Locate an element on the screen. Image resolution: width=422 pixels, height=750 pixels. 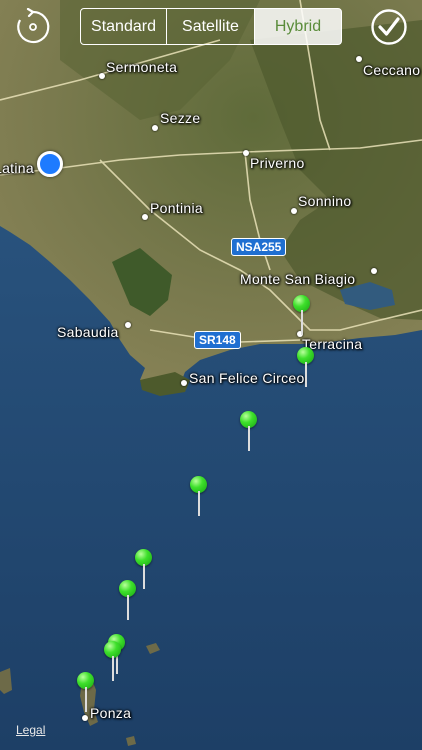
refresh-location-icon is located at coordinates (33, 25).